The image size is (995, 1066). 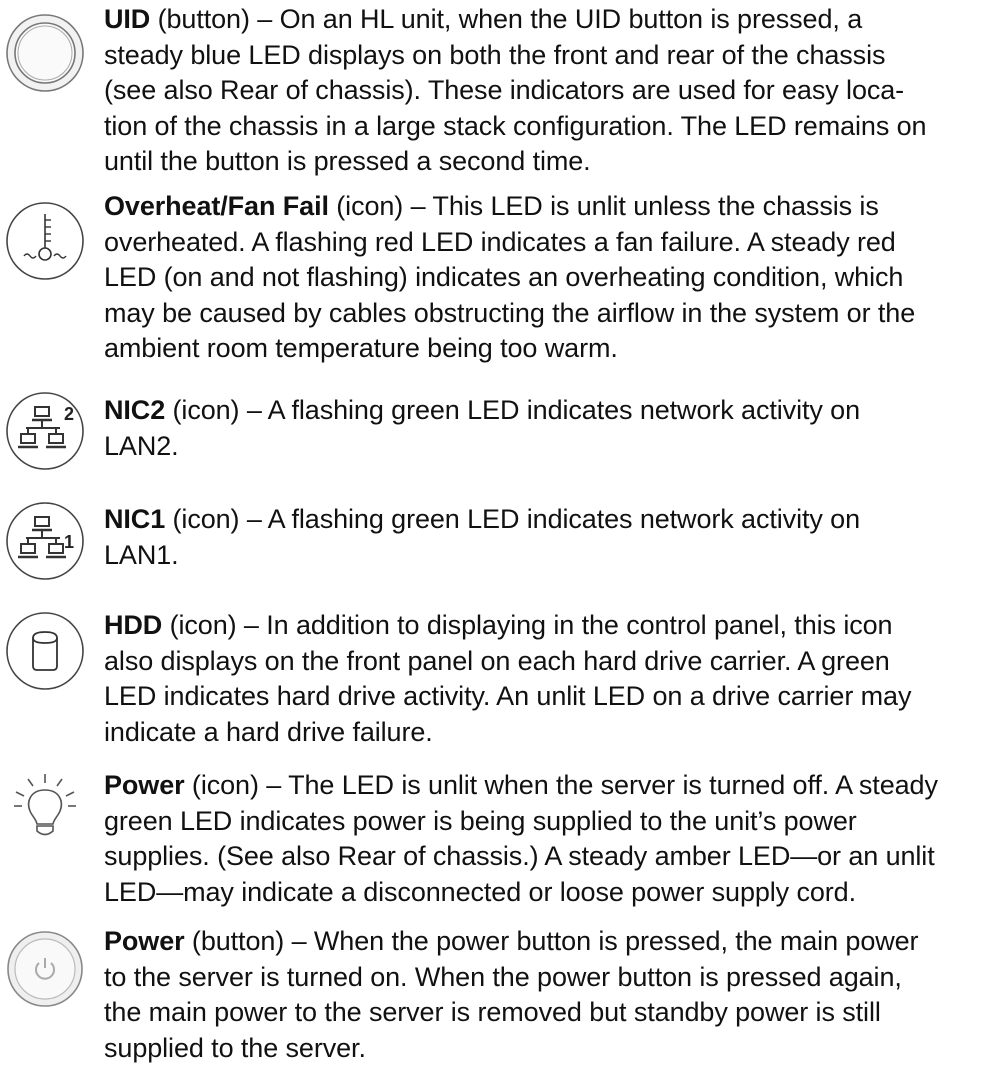 What do you see at coordinates (361, 348) in the screenshot?
I see `entry-line: ambient room temperature being too warm.` at bounding box center [361, 348].